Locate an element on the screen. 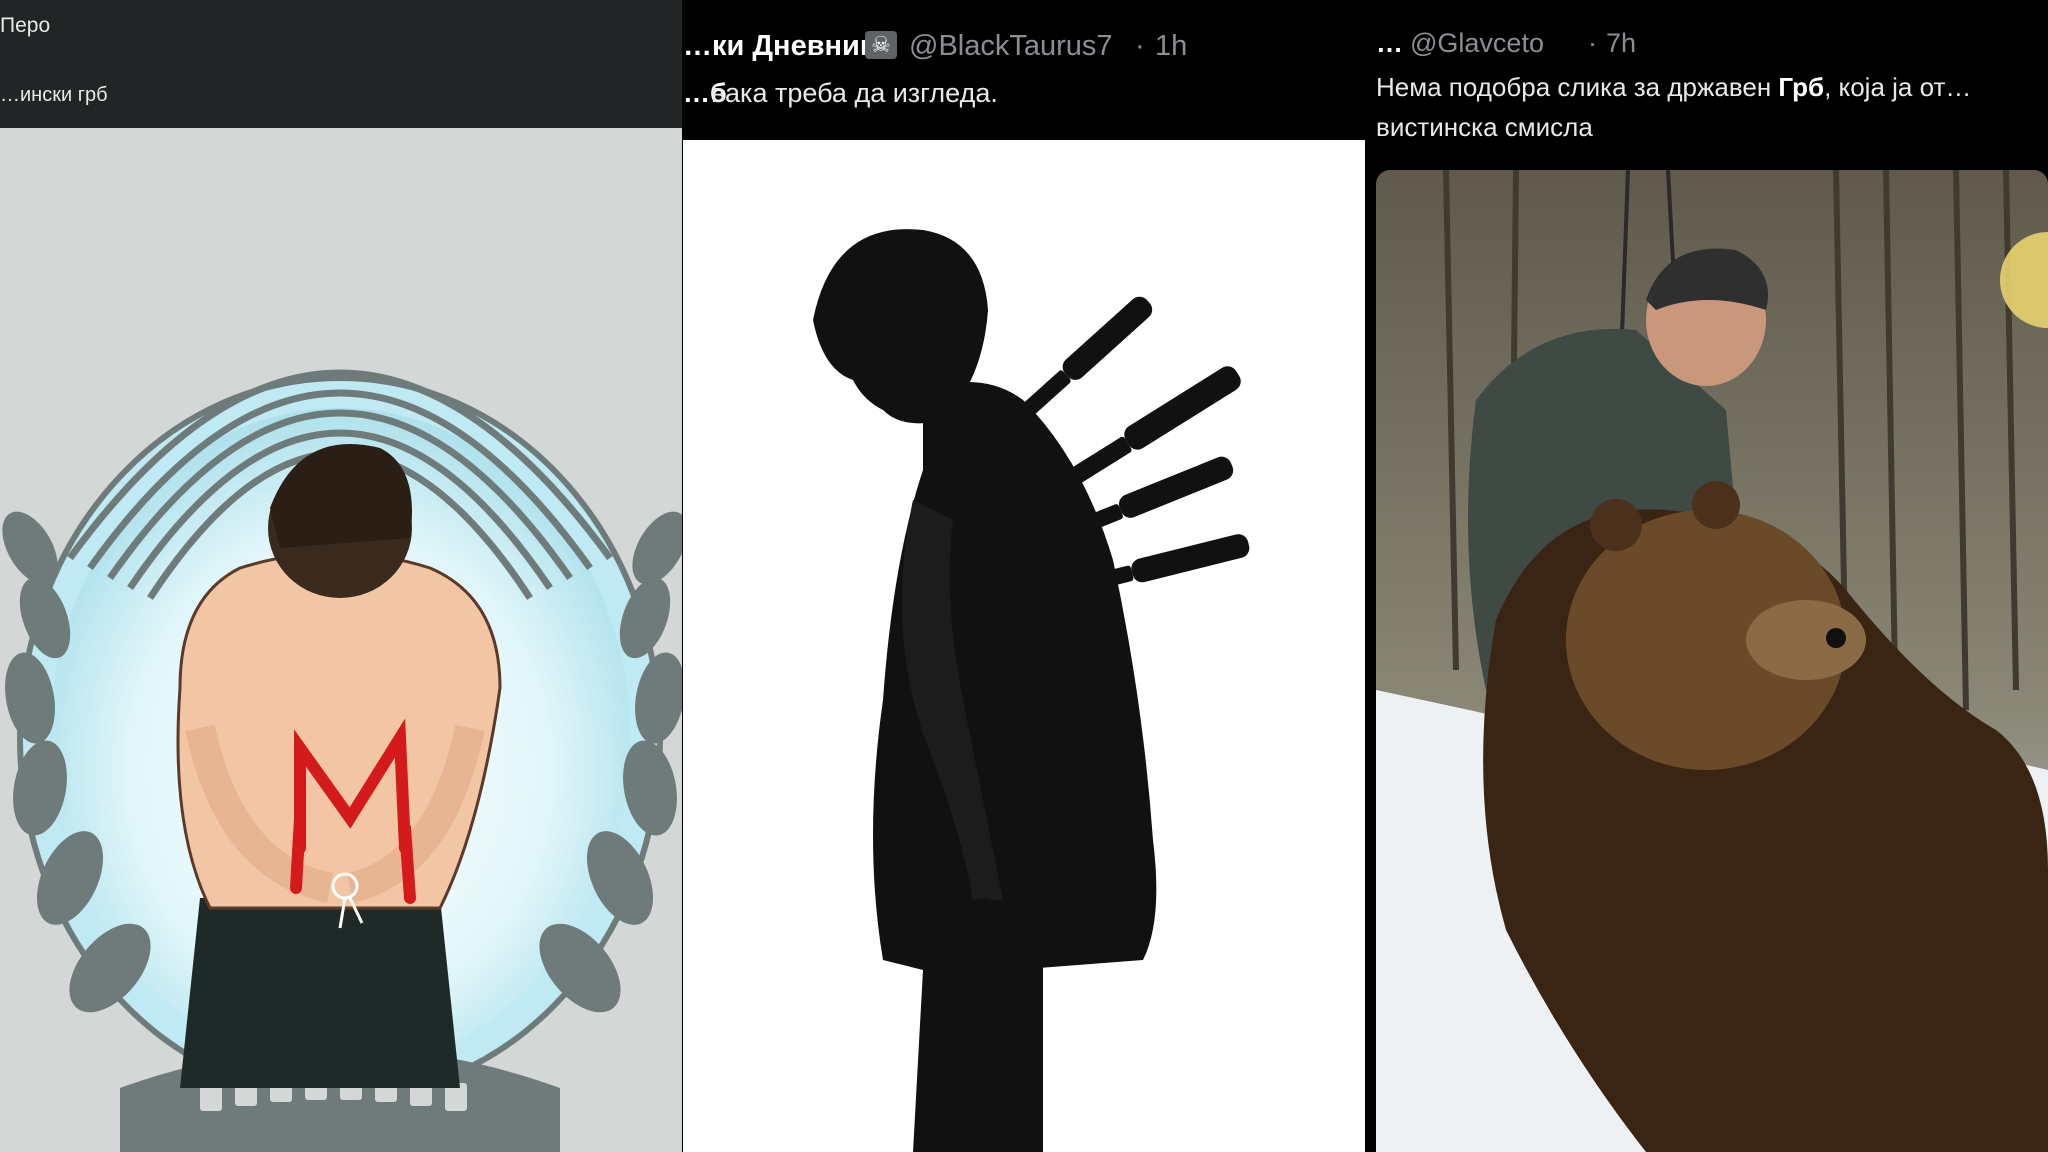 This screenshot has width=2048, height=1152. author-handle: @Glavceto is located at coordinates (1477, 43).